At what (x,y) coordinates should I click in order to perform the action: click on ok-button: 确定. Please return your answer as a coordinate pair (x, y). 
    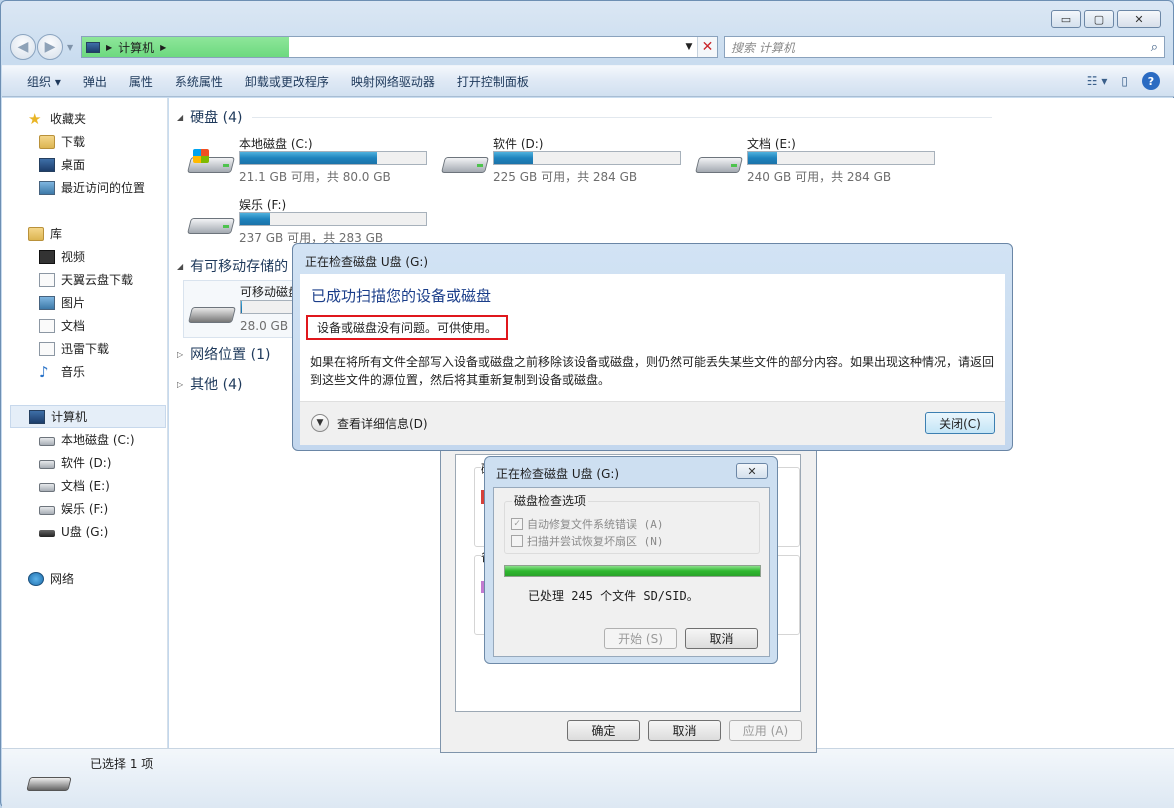
    Looking at the image, I should click on (603, 730).